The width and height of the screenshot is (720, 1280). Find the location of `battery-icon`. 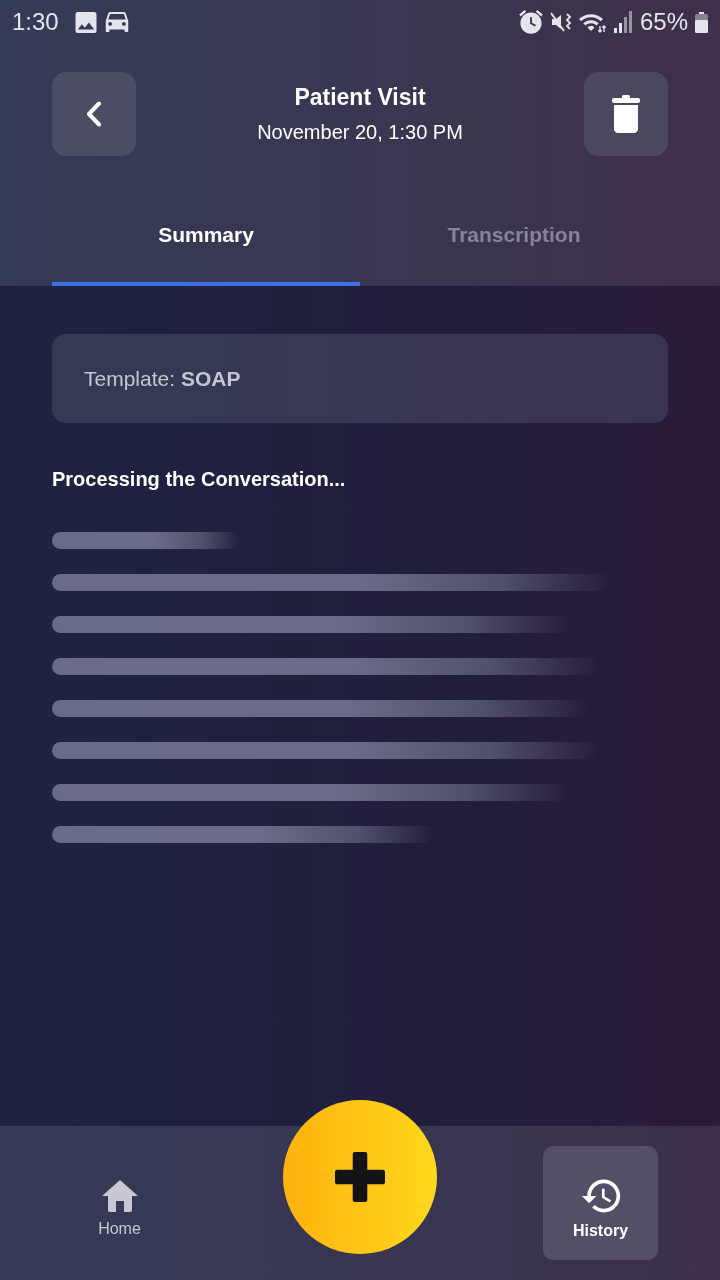

battery-icon is located at coordinates (701, 22).